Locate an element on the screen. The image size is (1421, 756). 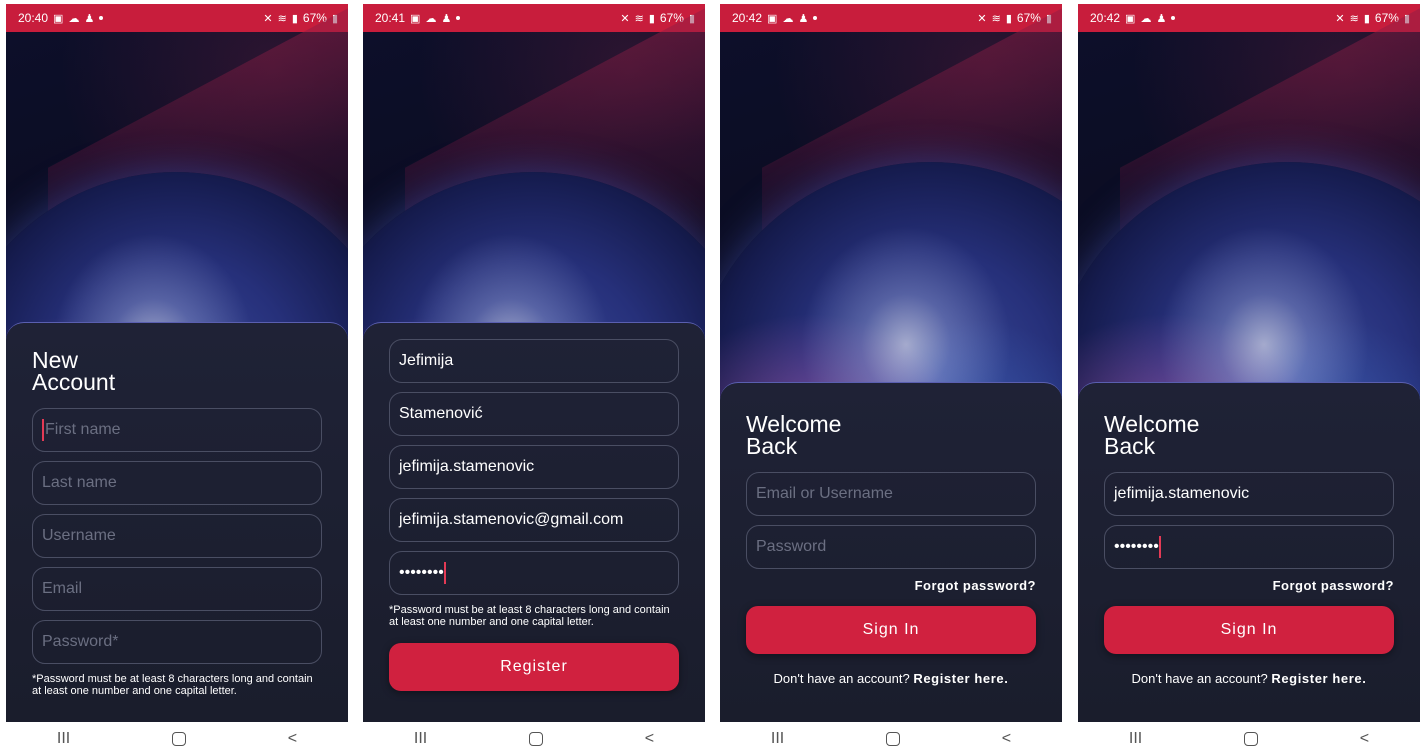
email-field: jefimija.stamenovic@gmail.com is located at coordinates (534, 520).